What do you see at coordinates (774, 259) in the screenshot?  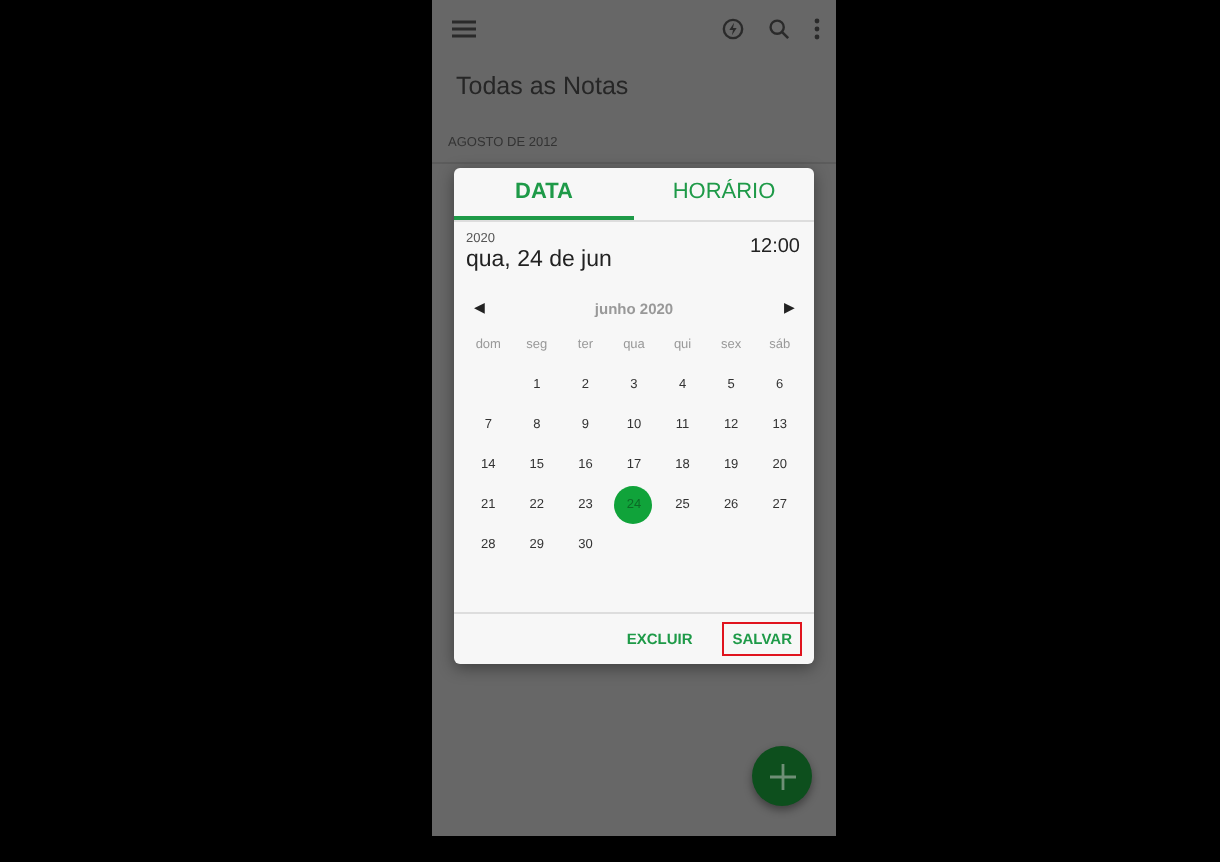 I see `time-label: 12:00` at bounding box center [774, 259].